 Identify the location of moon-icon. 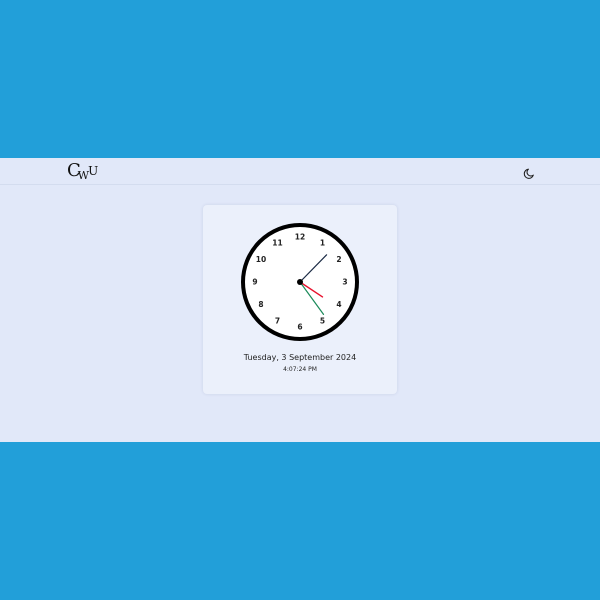
(528, 173).